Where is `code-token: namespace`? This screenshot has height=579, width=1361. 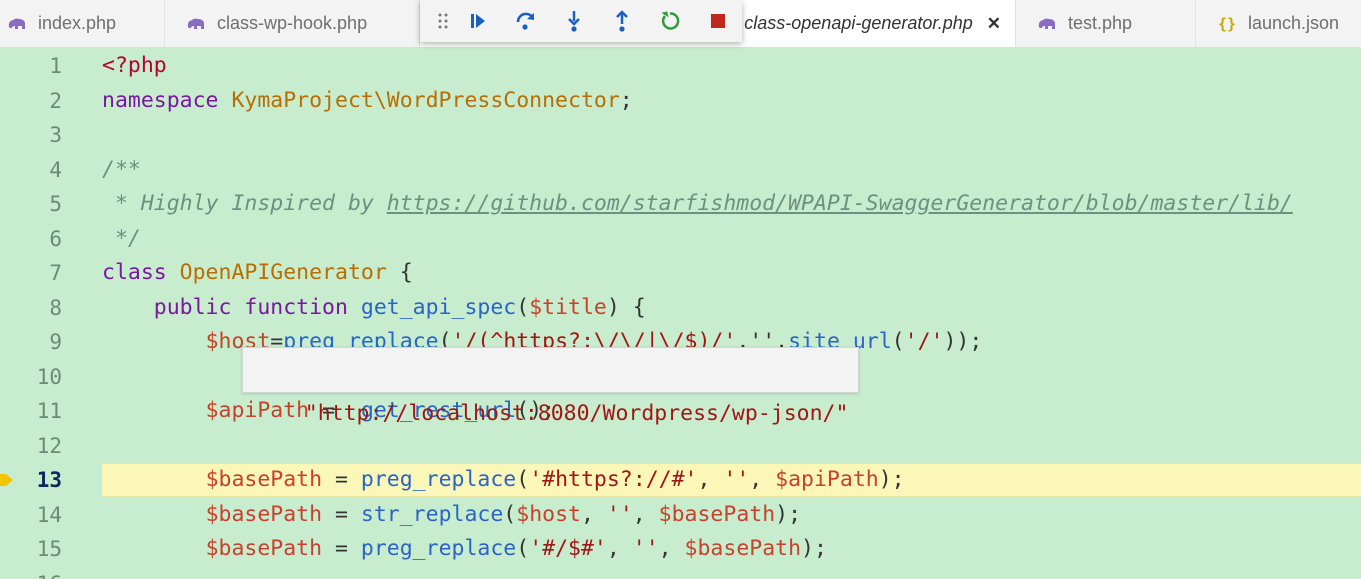 code-token: namespace is located at coordinates (167, 100).